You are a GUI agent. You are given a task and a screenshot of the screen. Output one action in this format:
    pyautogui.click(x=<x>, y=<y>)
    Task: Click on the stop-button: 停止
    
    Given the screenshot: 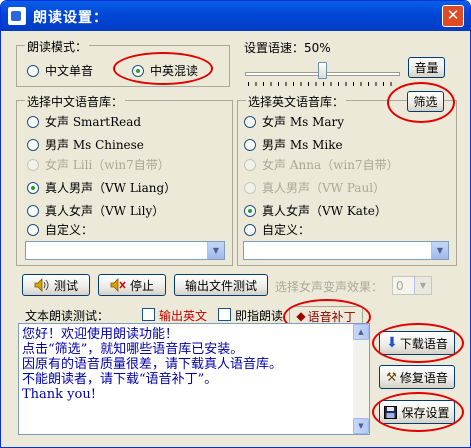 What is the action you would take?
    pyautogui.click(x=132, y=285)
    